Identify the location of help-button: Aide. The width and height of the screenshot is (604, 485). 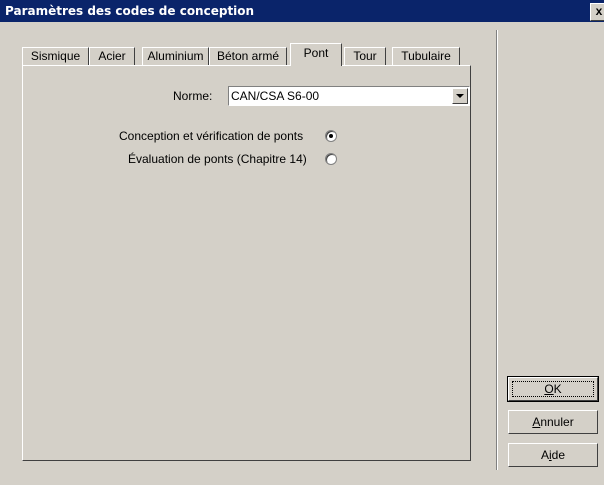
(553, 455).